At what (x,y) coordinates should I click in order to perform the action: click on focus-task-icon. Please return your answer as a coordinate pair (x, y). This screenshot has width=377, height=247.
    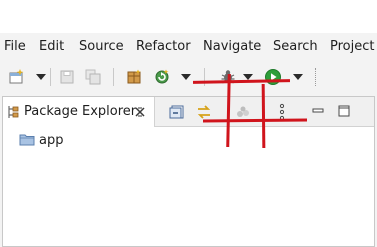
    Looking at the image, I should click on (243, 111).